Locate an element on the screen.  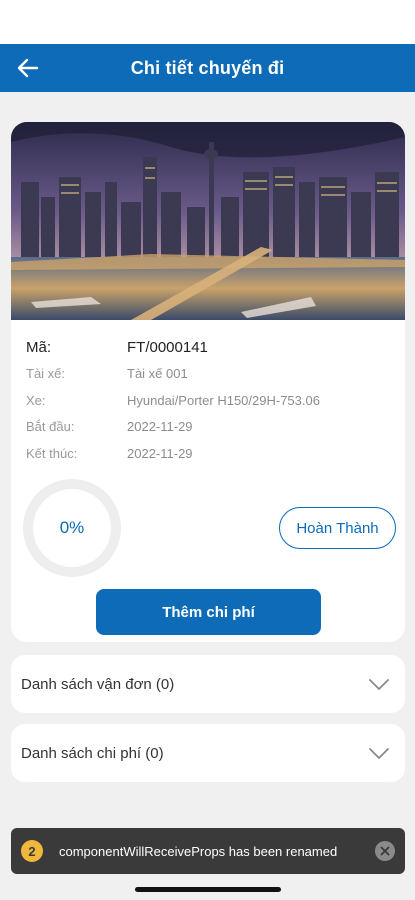
arrow-left-icon is located at coordinates (28, 68).